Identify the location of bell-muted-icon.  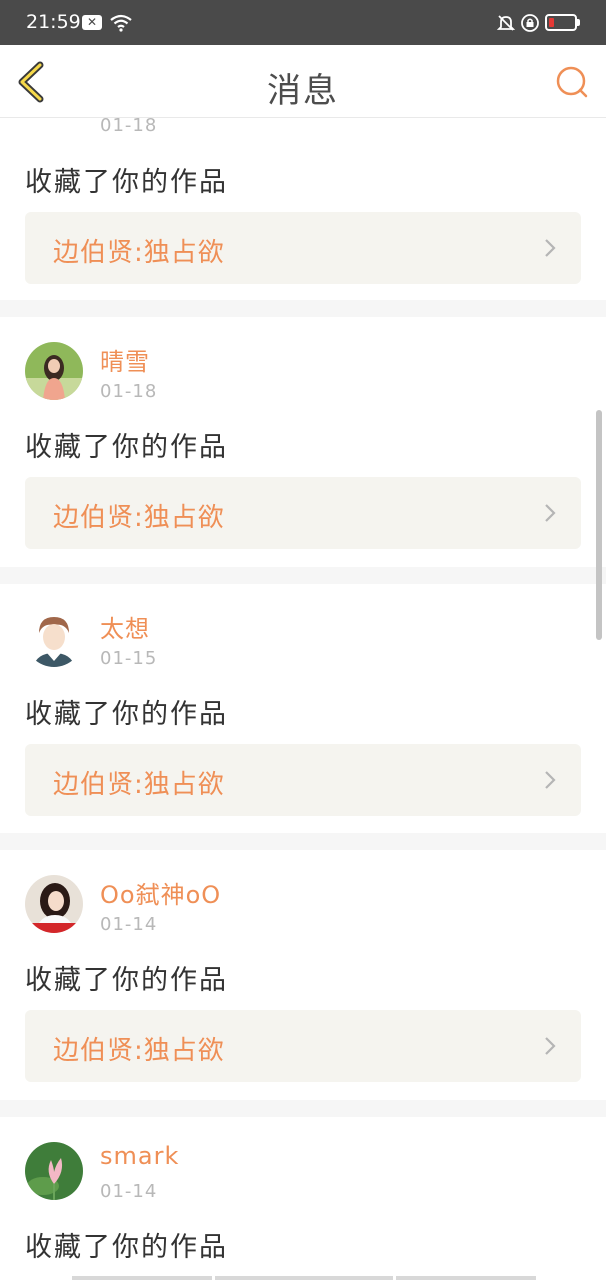
(506, 23).